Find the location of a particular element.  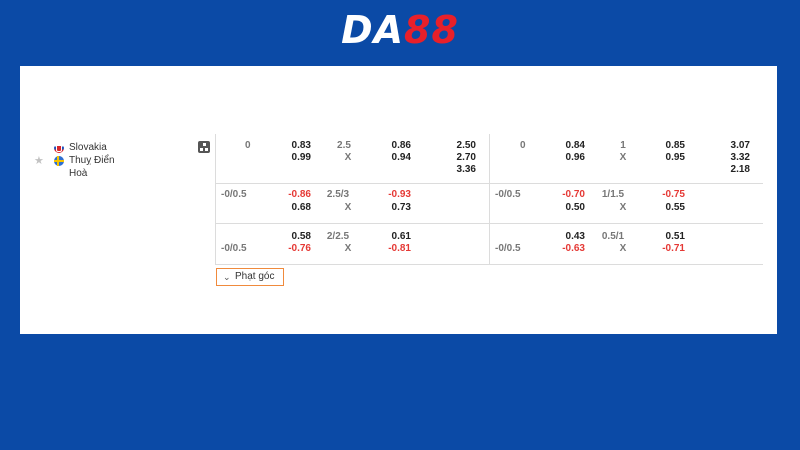

corners-toggle-button: ⌄ Phạt góc is located at coordinates (250, 277).